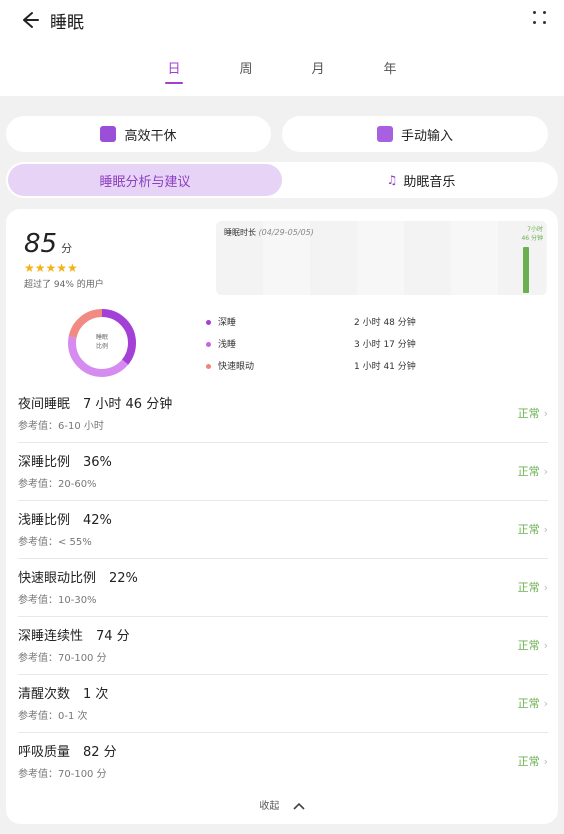 This screenshot has width=564, height=834. Describe the element at coordinates (326, 370) in the screenshot. I see `legend-item-rem: 快速眼动 1 小时 41 分钟` at that location.